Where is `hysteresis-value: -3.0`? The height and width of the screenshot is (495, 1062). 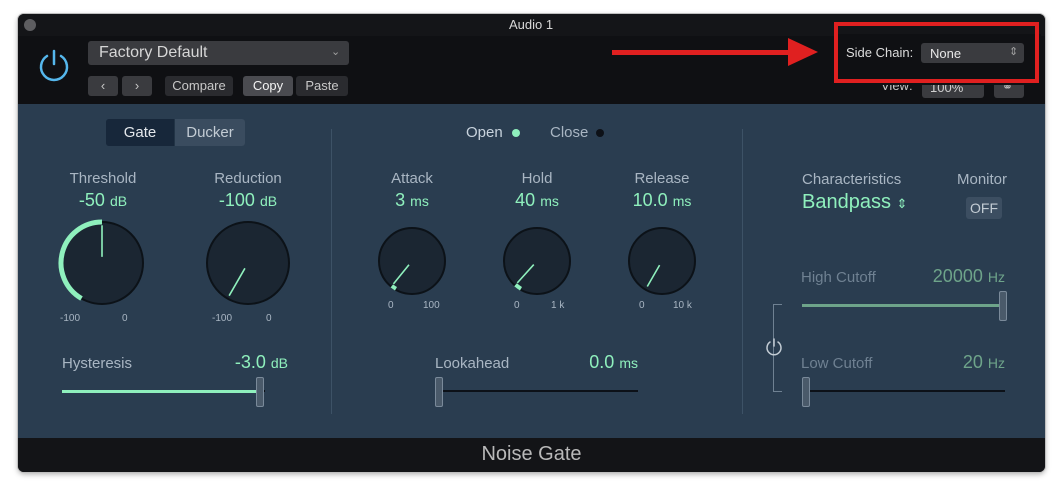 hysteresis-value: -3.0 is located at coordinates (250, 362).